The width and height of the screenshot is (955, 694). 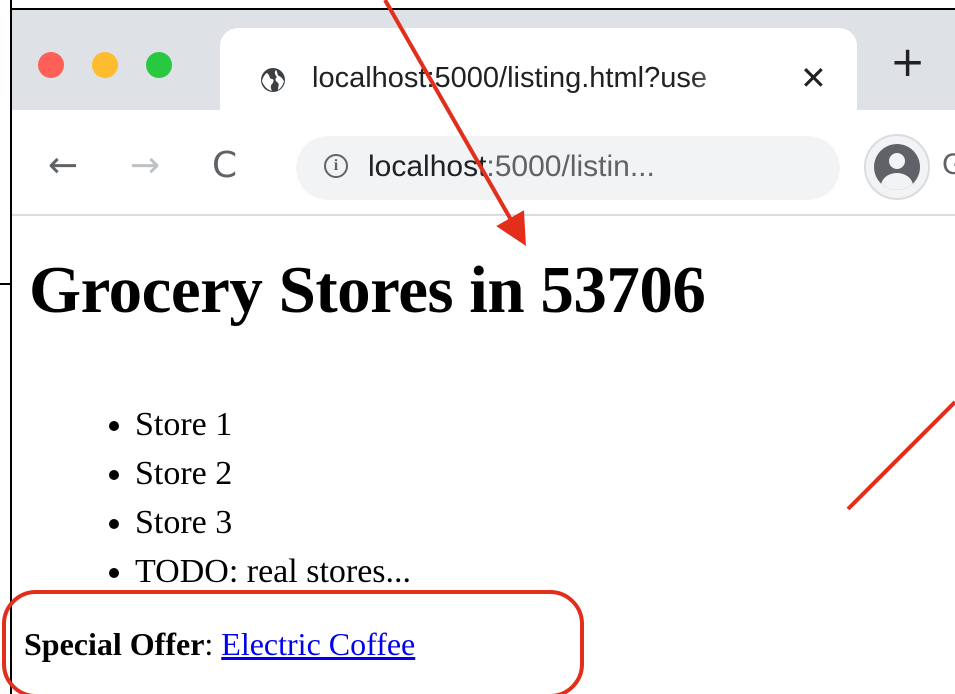 I want to click on profile-icon-body, so click(x=897, y=181).